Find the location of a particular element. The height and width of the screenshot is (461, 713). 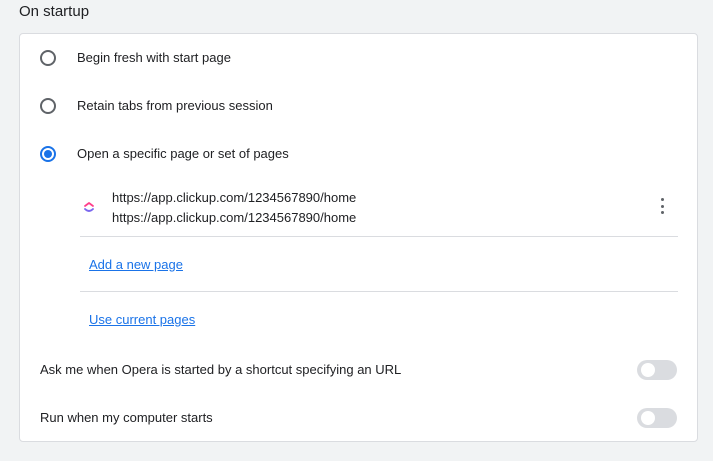

startup-page-url: https://app.clickup.com/1234567890/home is located at coordinates (234, 217).